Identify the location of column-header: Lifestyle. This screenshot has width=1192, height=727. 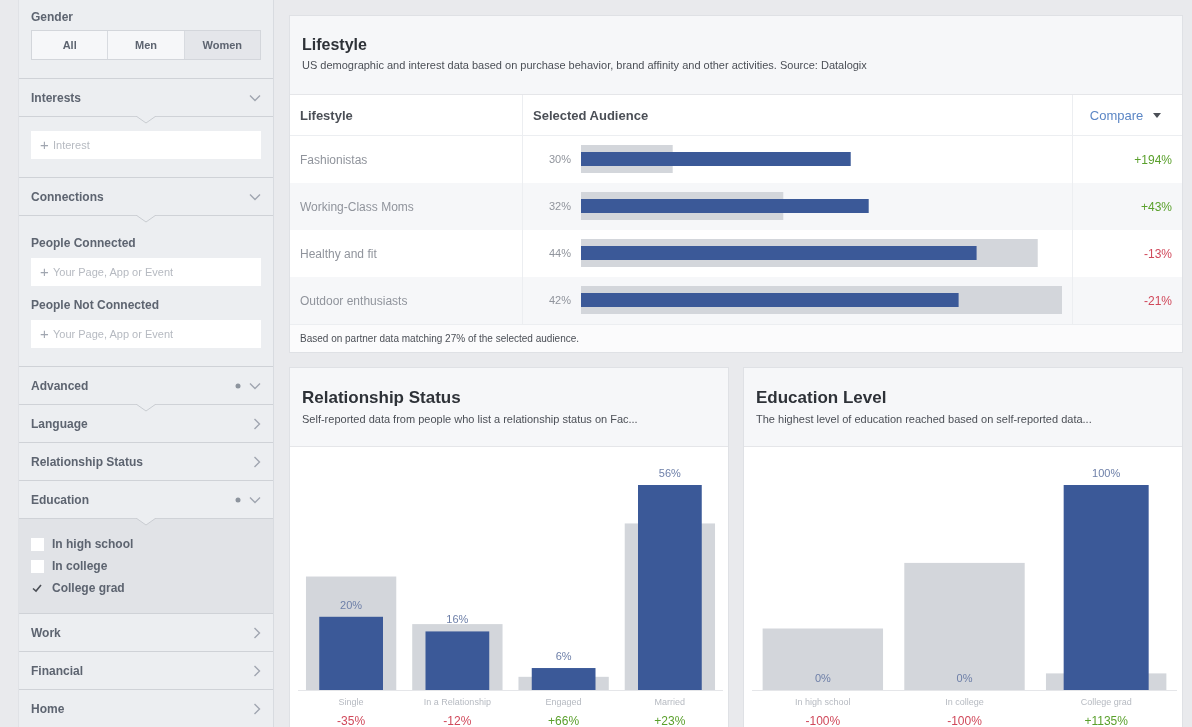
(406, 115).